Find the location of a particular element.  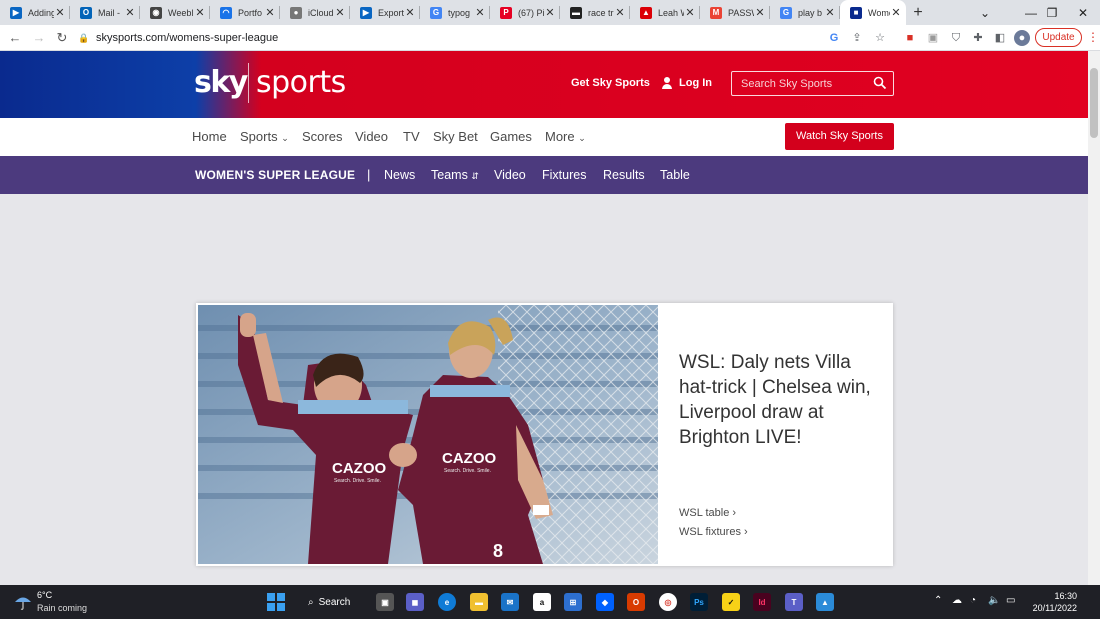

browser-tab: ● iCloud ✕ is located at coordinates (315, 12).